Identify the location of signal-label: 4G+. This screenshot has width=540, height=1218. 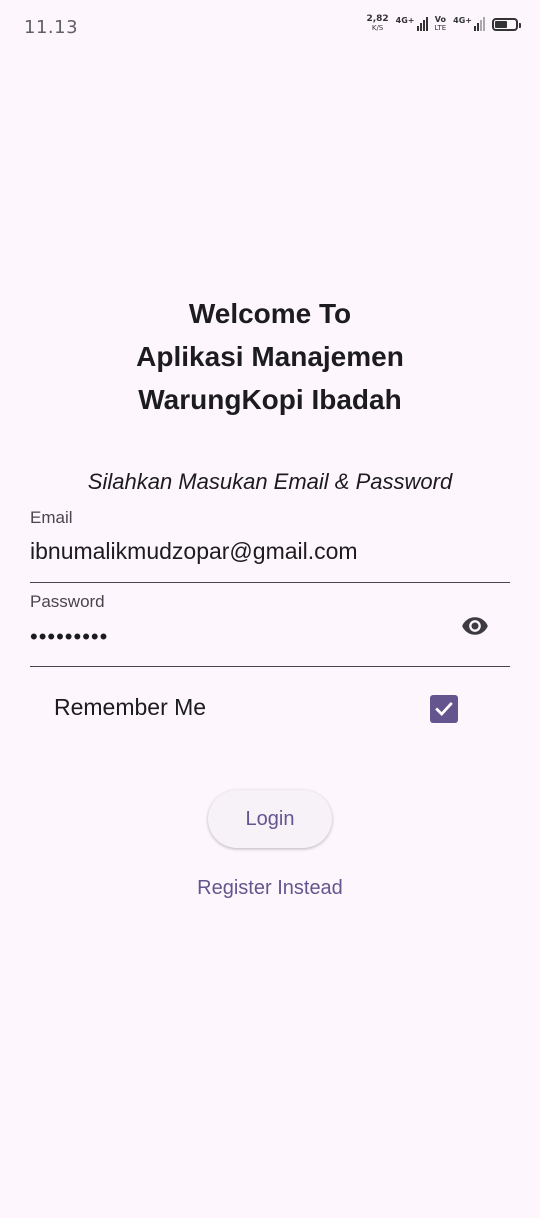
(405, 20).